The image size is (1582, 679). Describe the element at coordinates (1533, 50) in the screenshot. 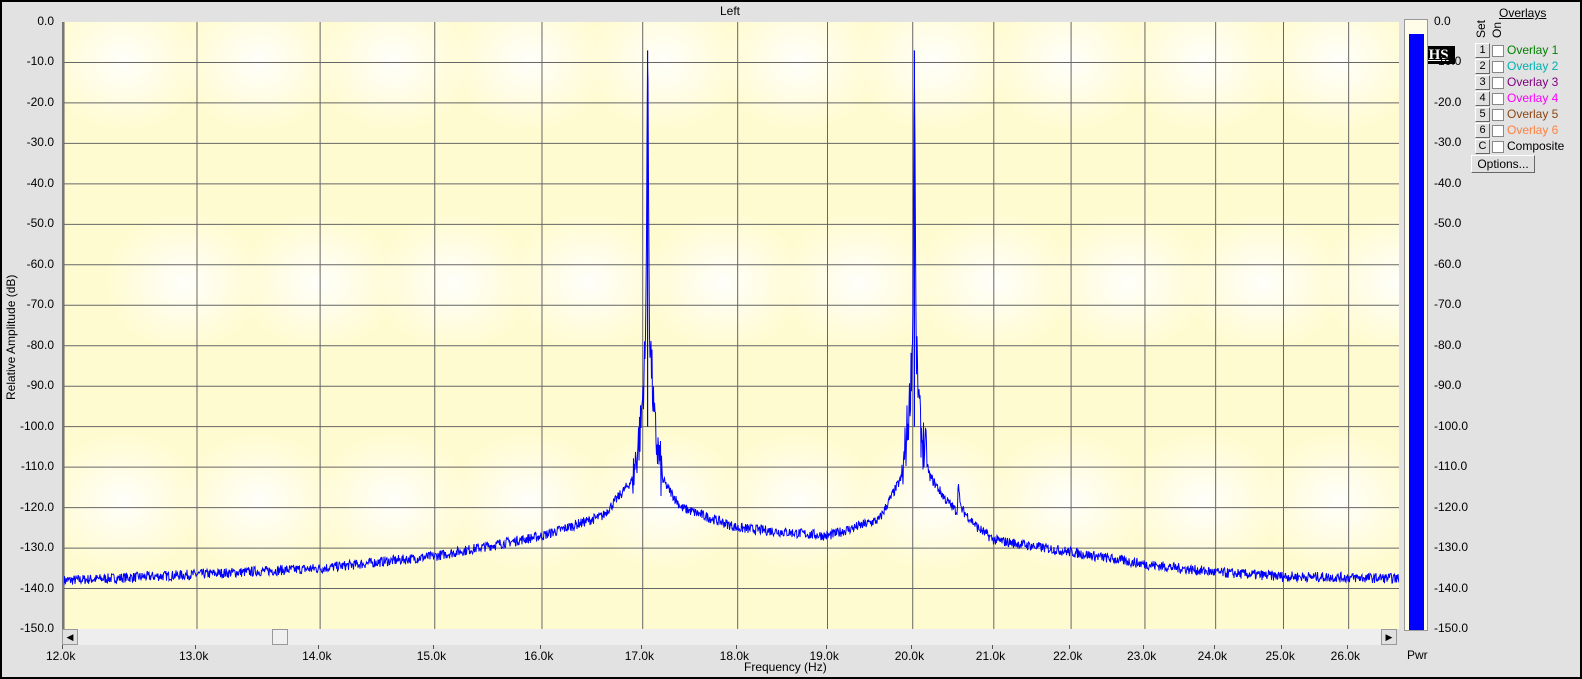

I see `overlay-label: Overlay 1` at that location.